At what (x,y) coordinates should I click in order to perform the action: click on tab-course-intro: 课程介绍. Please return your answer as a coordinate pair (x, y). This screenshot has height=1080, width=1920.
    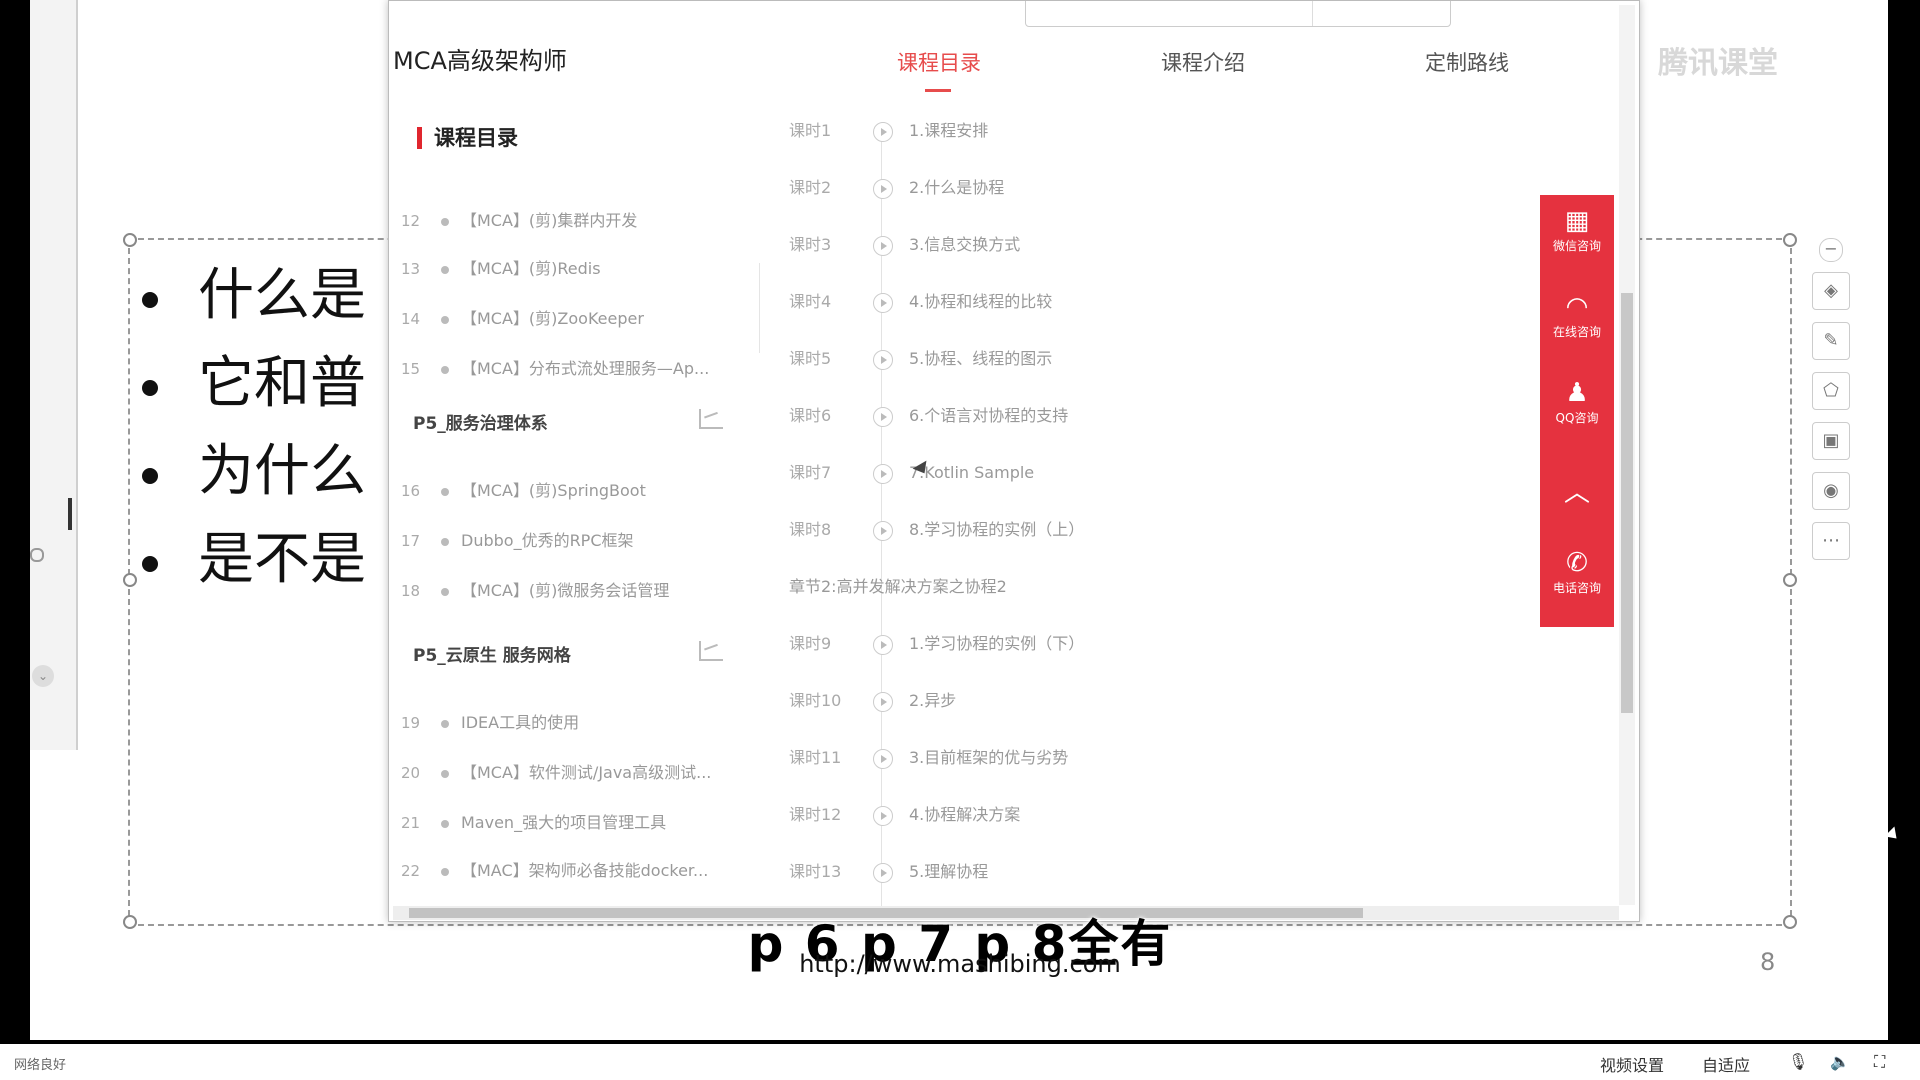
    Looking at the image, I should click on (1203, 62).